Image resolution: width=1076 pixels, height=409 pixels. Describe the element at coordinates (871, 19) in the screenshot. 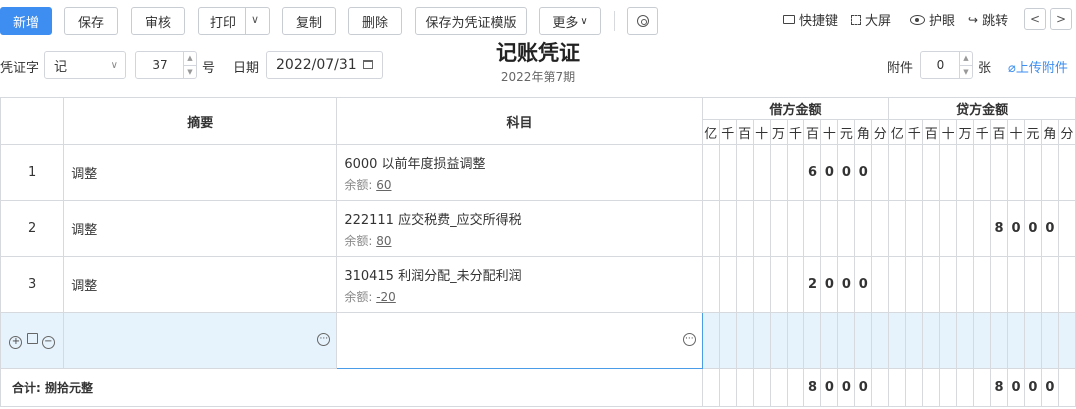

I see `bigscreen-link: 大屏` at that location.